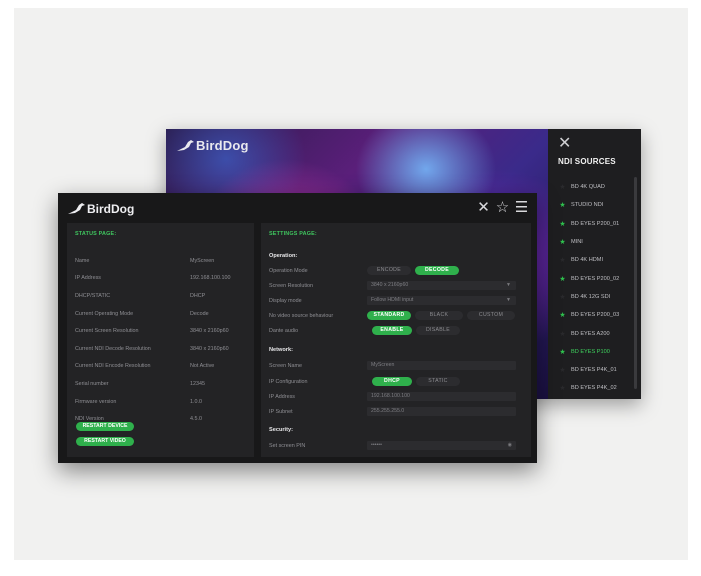 The height and width of the screenshot is (576, 701). I want to click on screen-resolution-label: Screen Resolution, so click(291, 286).